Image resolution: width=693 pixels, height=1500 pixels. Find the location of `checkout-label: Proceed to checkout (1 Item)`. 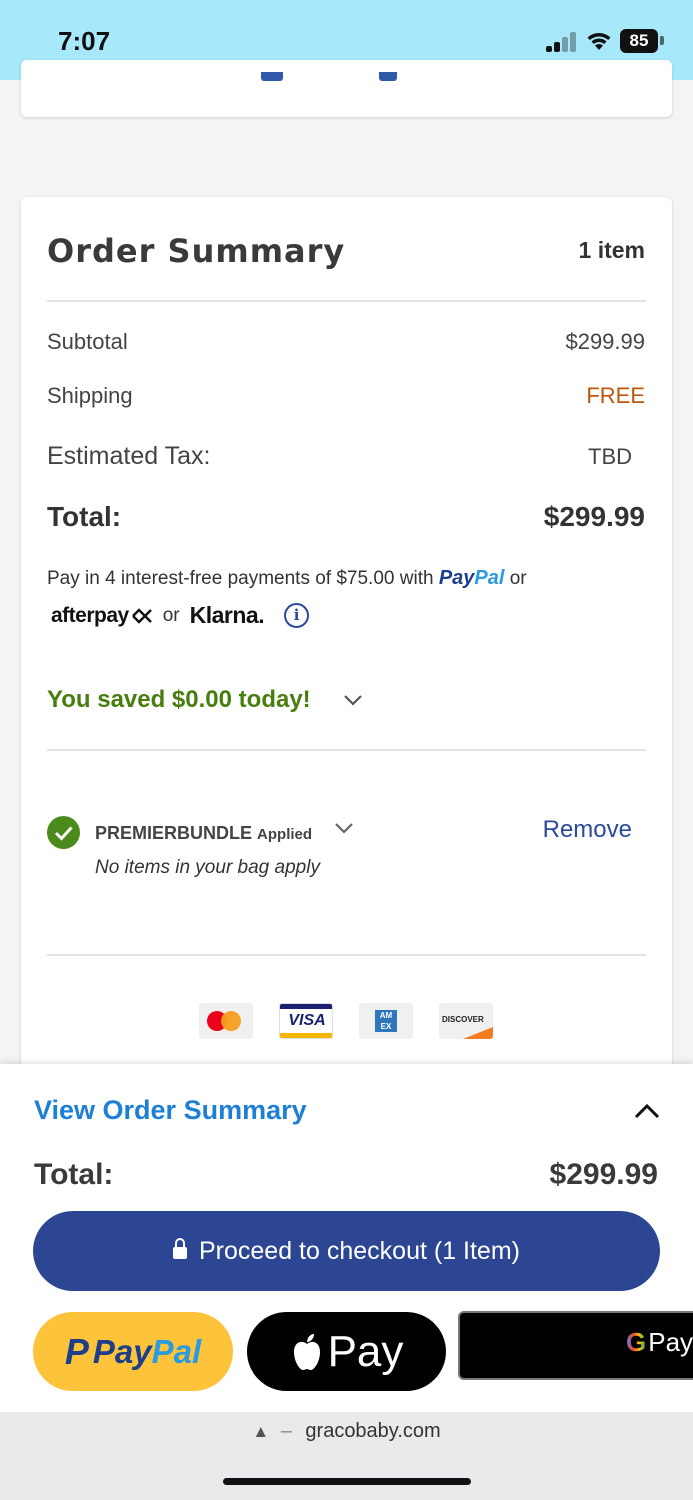

checkout-label: Proceed to checkout (1 Item) is located at coordinates (359, 1250).